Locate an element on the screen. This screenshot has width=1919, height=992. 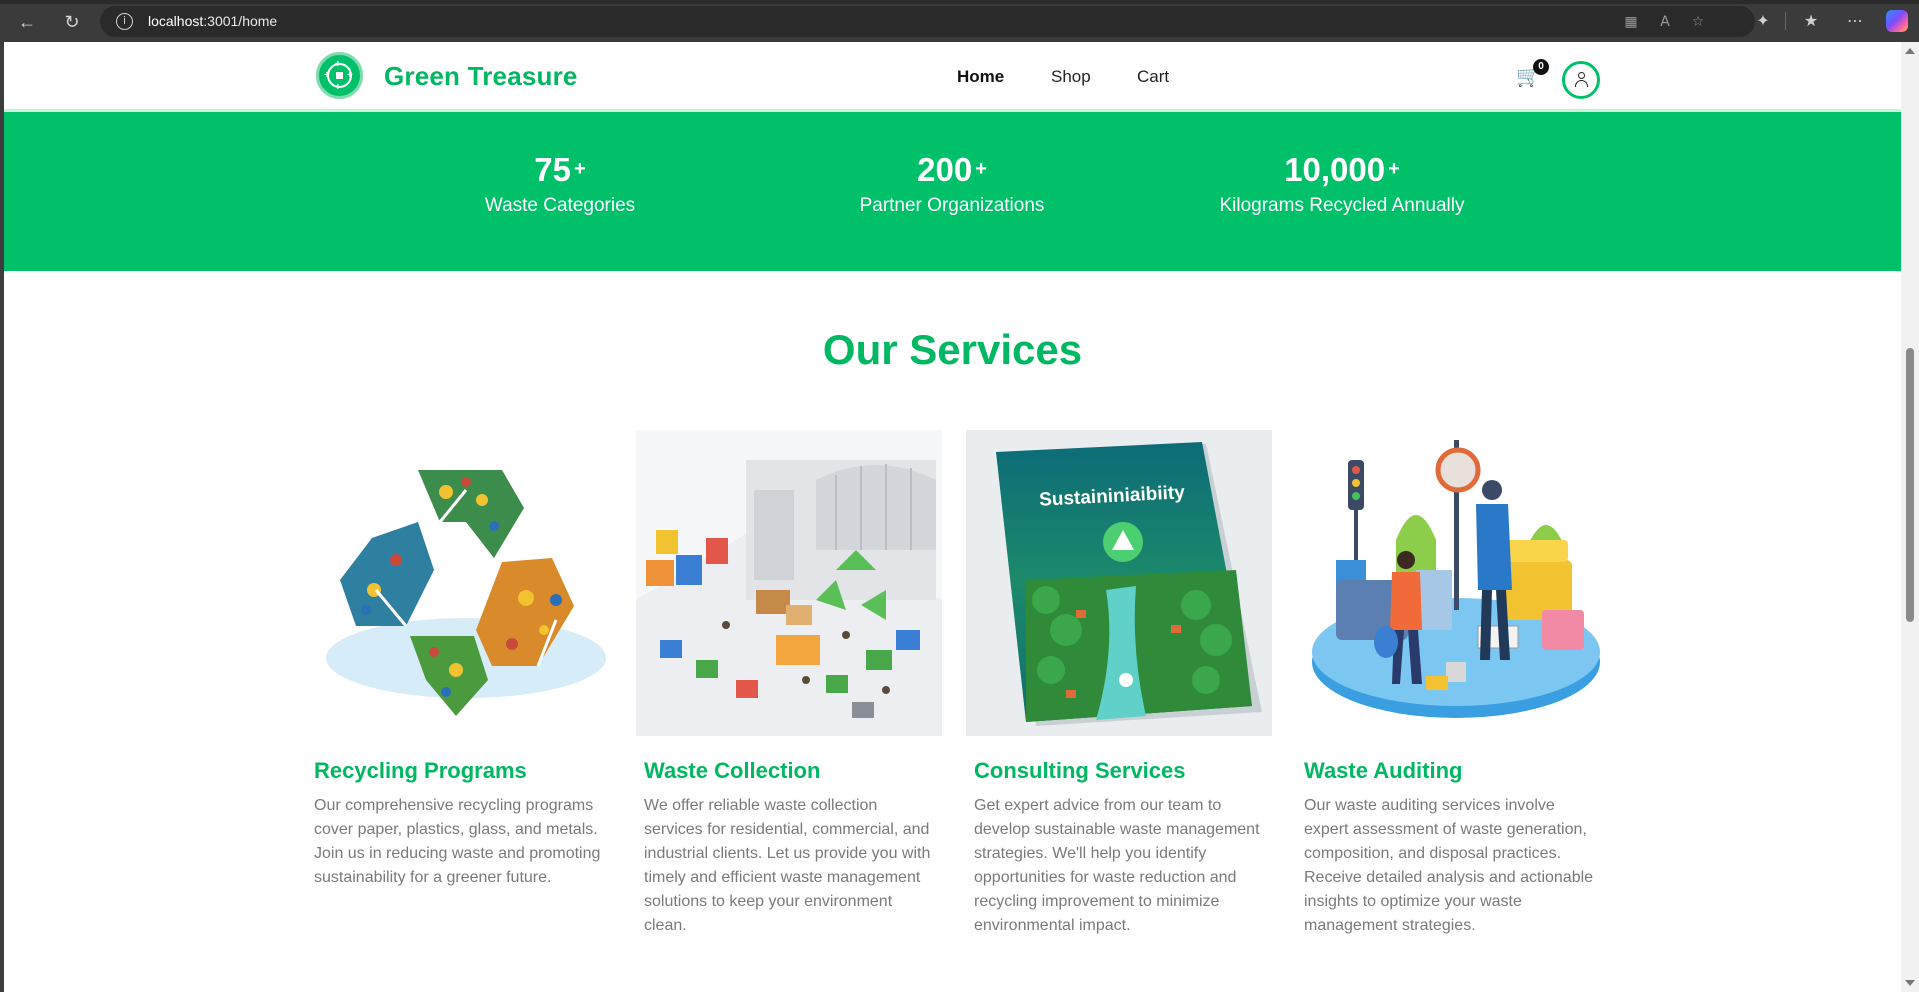
nav-cart: Cart is located at coordinates (1153, 77).